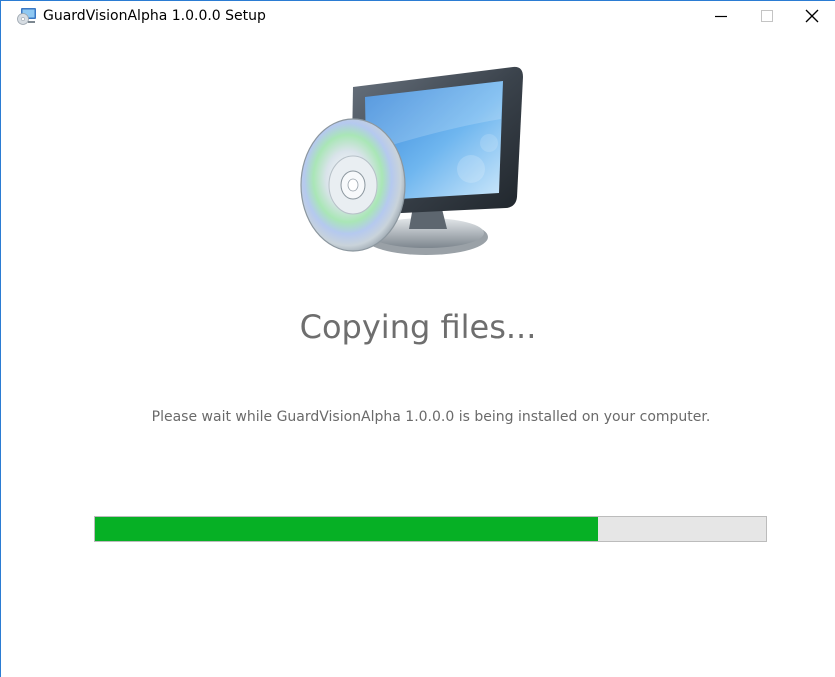  I want to click on install-progress-bar, so click(430, 529).